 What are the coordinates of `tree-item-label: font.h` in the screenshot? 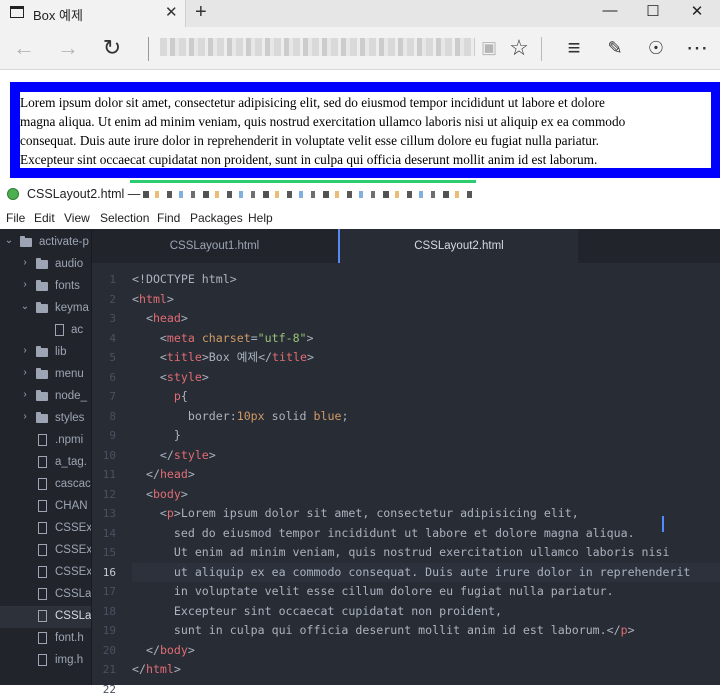 It's located at (69, 638).